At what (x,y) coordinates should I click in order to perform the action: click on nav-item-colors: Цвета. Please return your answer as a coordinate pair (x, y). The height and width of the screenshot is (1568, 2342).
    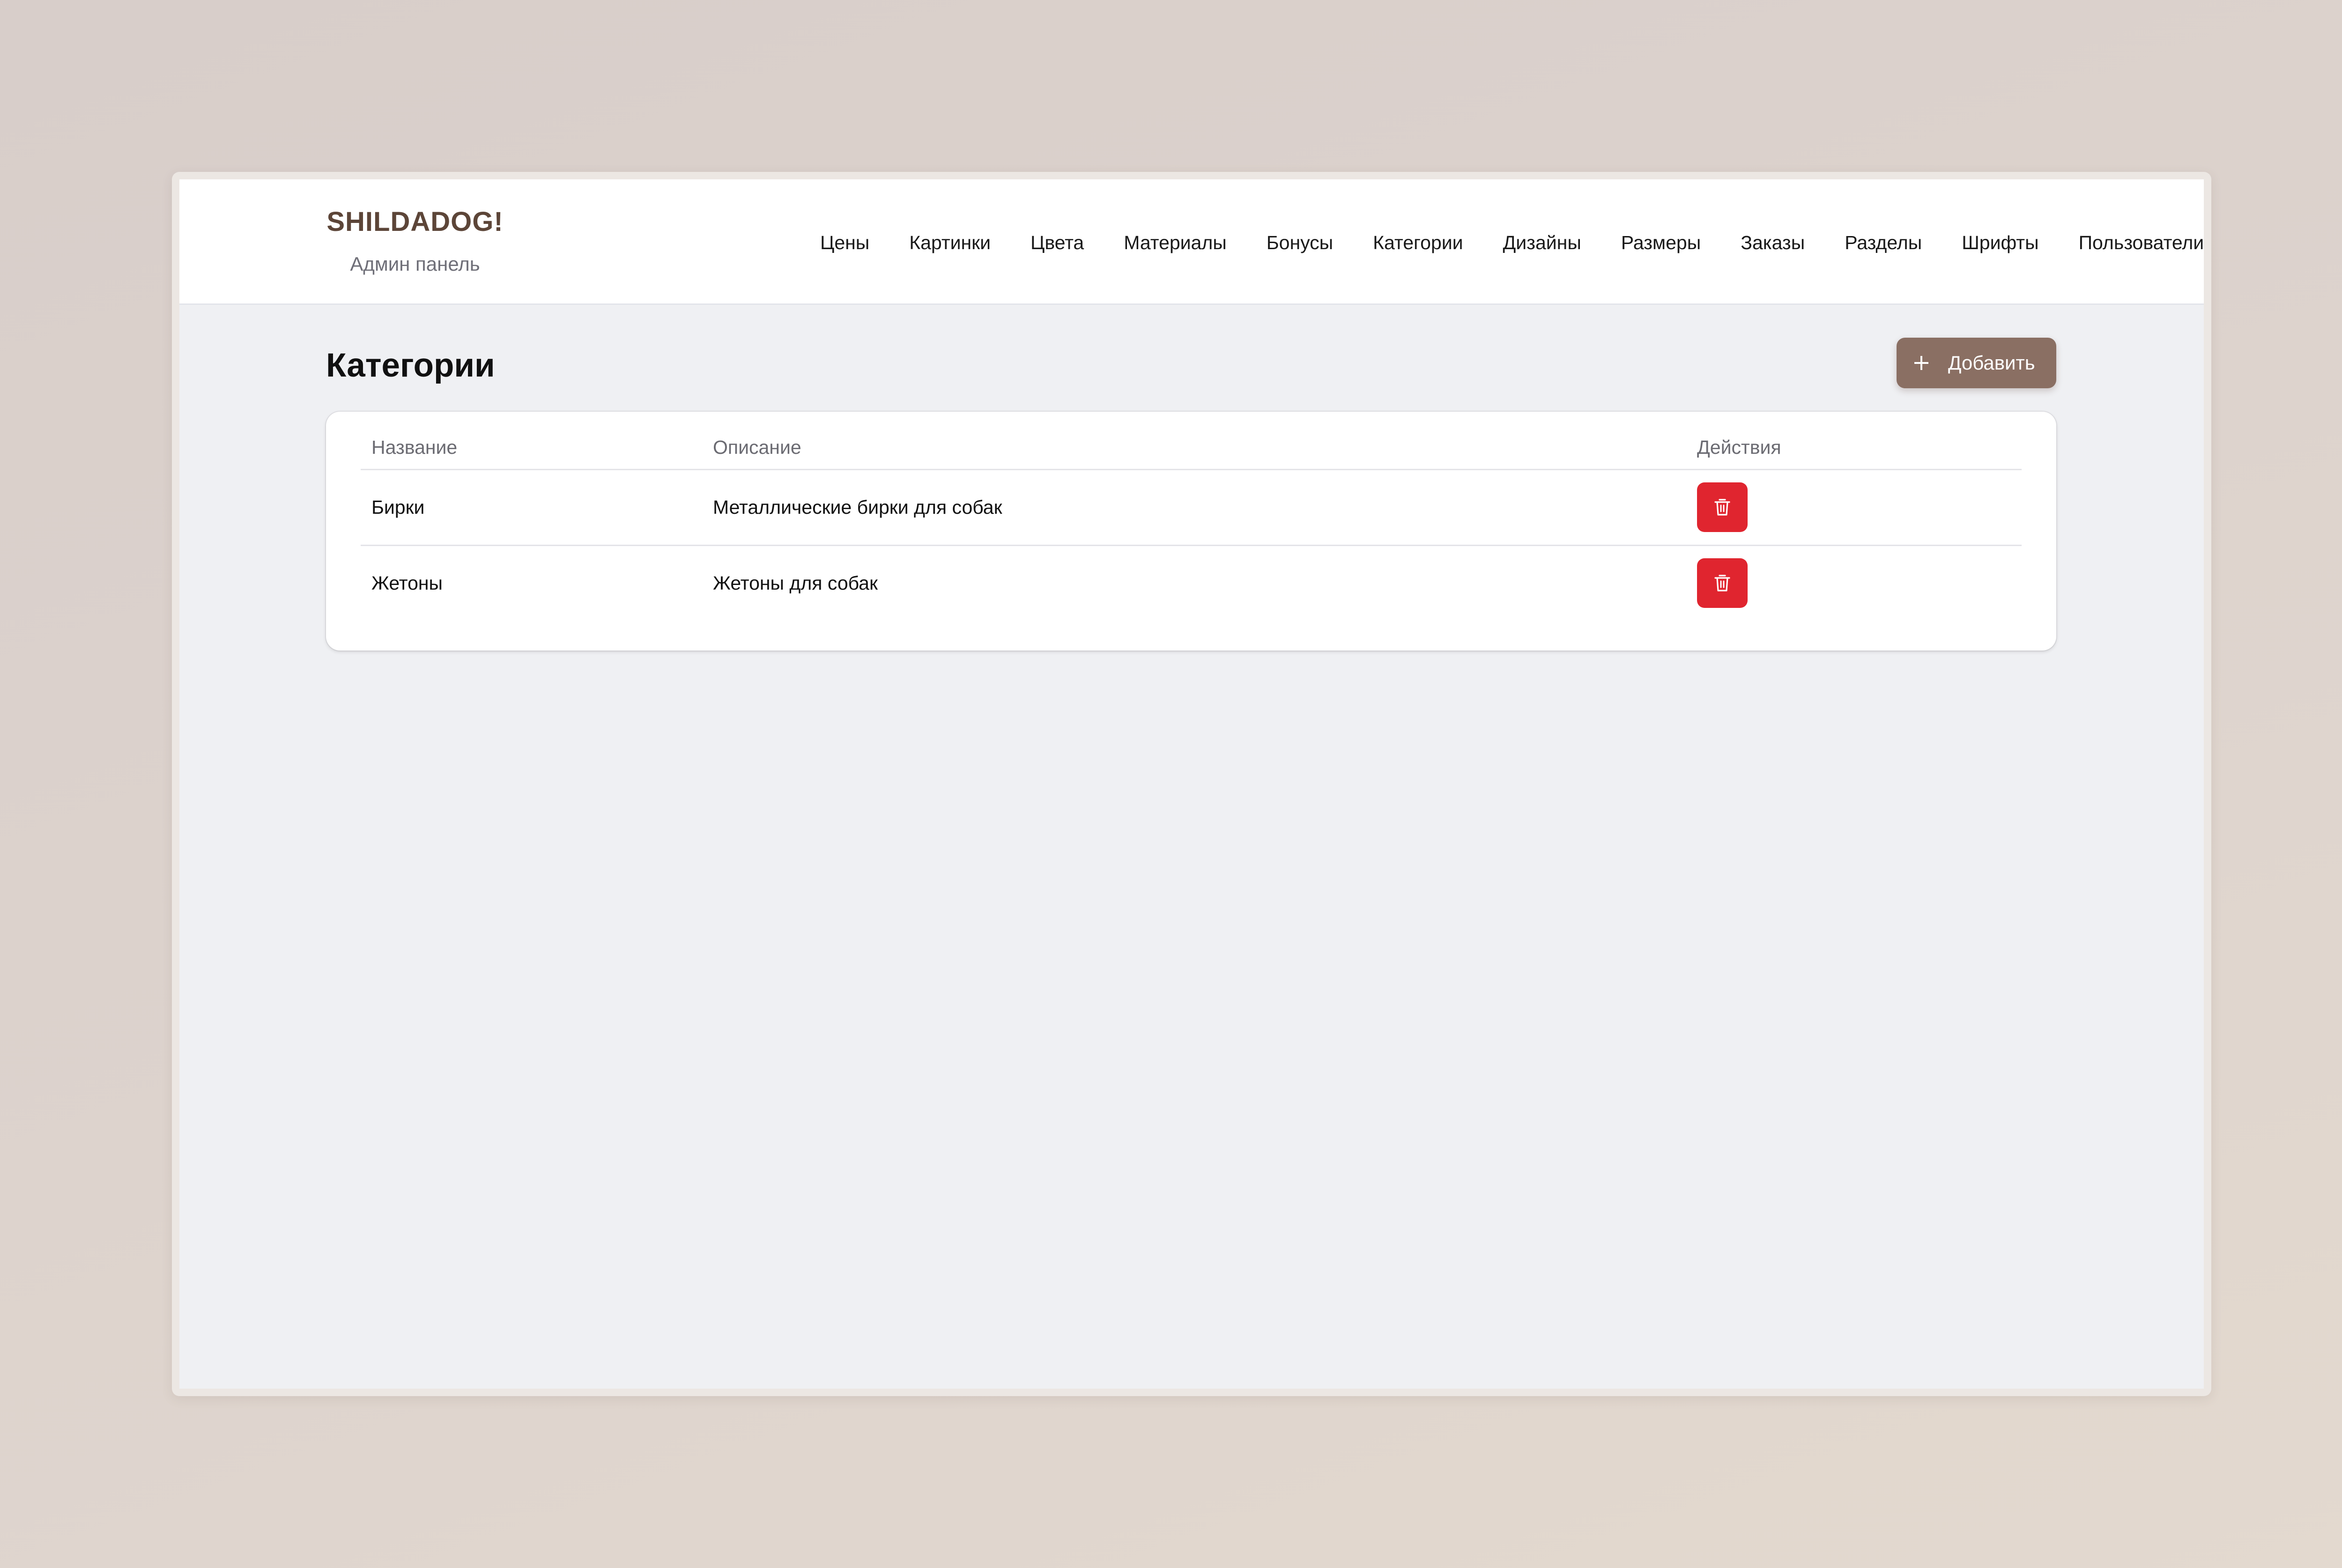
    Looking at the image, I should click on (1057, 243).